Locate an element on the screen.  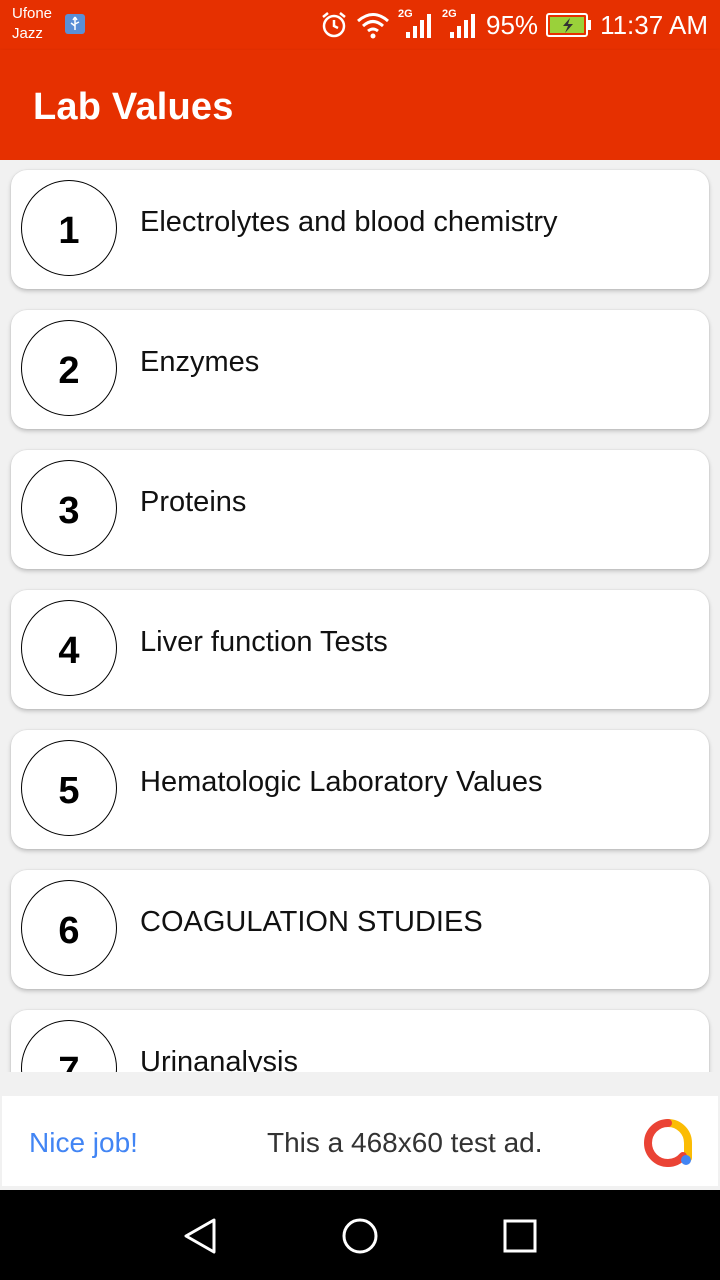
item-label: Electrolytes and blood chemistry is located at coordinates (349, 222).